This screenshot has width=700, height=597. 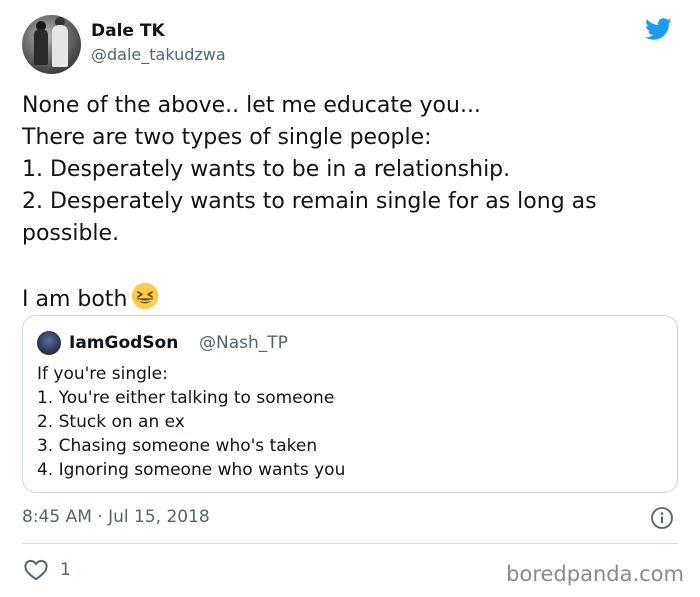 What do you see at coordinates (658, 29) in the screenshot?
I see `twitter-bird-icon` at bounding box center [658, 29].